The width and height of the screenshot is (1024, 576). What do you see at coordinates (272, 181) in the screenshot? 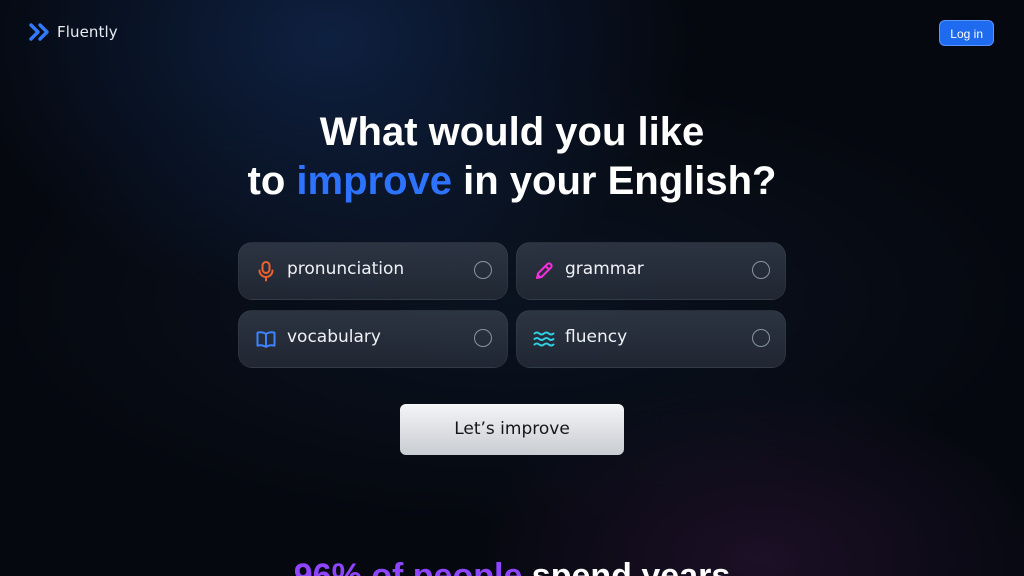
I see `title-line-2-start: to` at bounding box center [272, 181].